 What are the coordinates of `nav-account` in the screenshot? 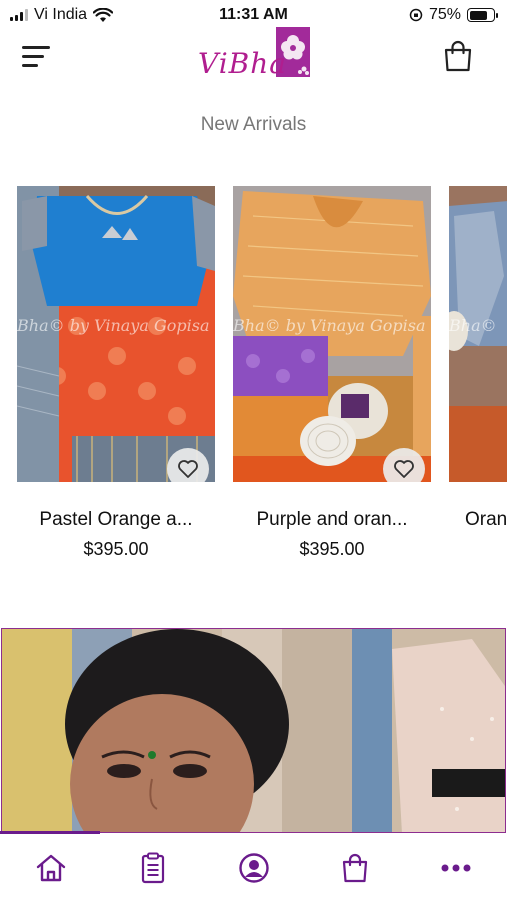 It's located at (254, 868).